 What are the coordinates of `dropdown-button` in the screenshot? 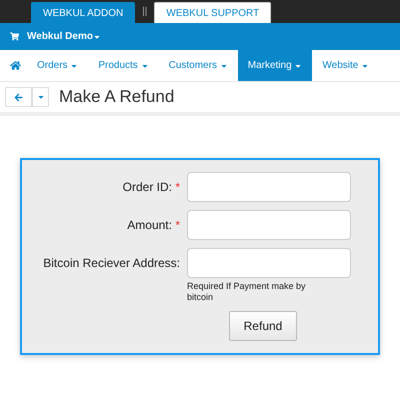 It's located at (40, 97).